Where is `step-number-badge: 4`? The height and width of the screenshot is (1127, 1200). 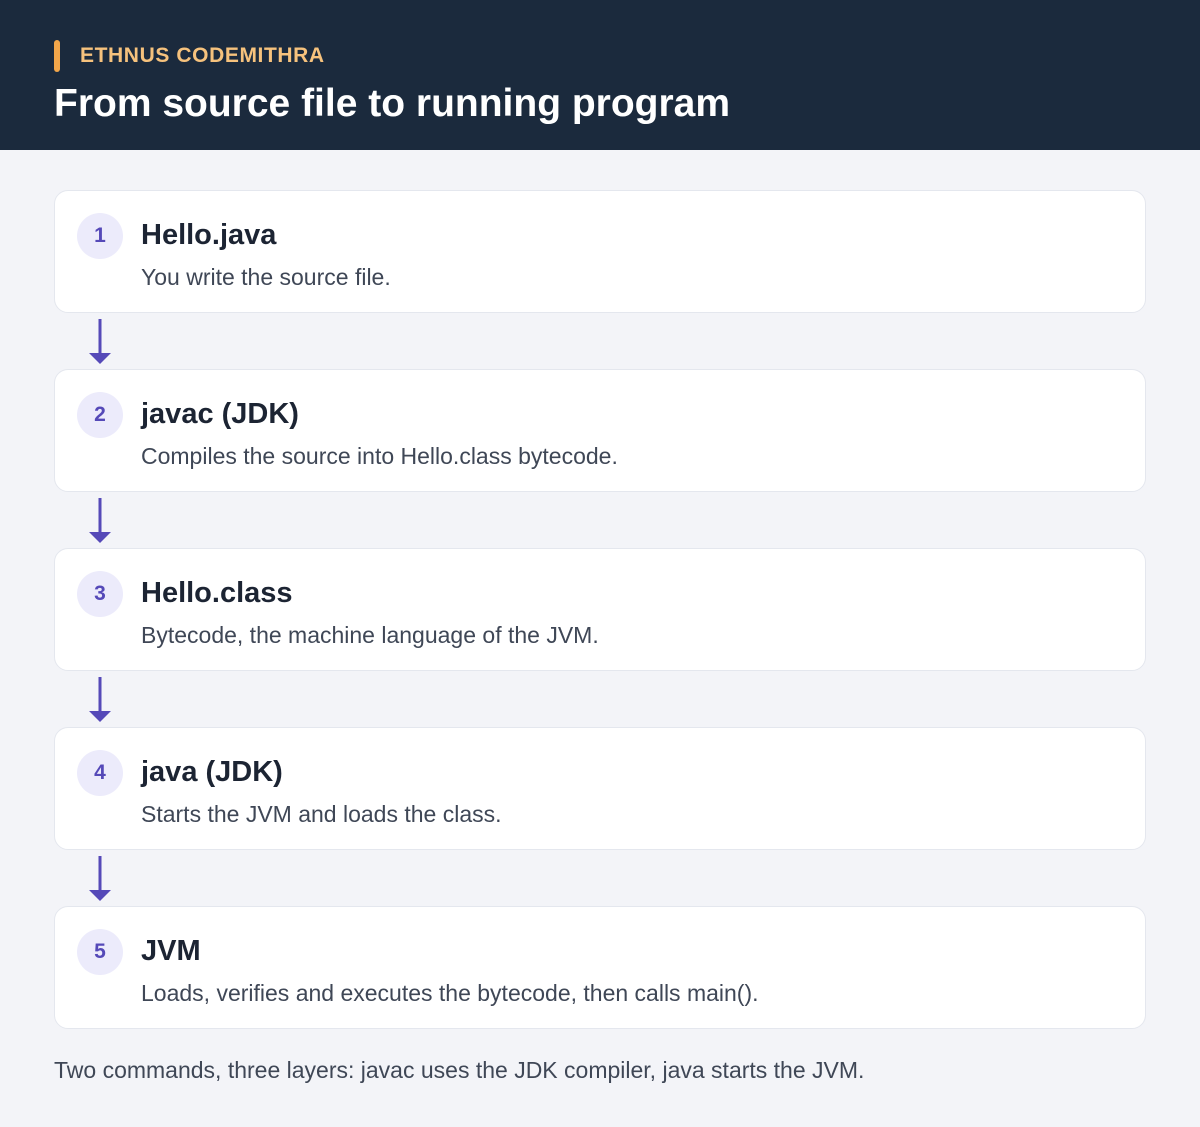
step-number-badge: 4 is located at coordinates (100, 773).